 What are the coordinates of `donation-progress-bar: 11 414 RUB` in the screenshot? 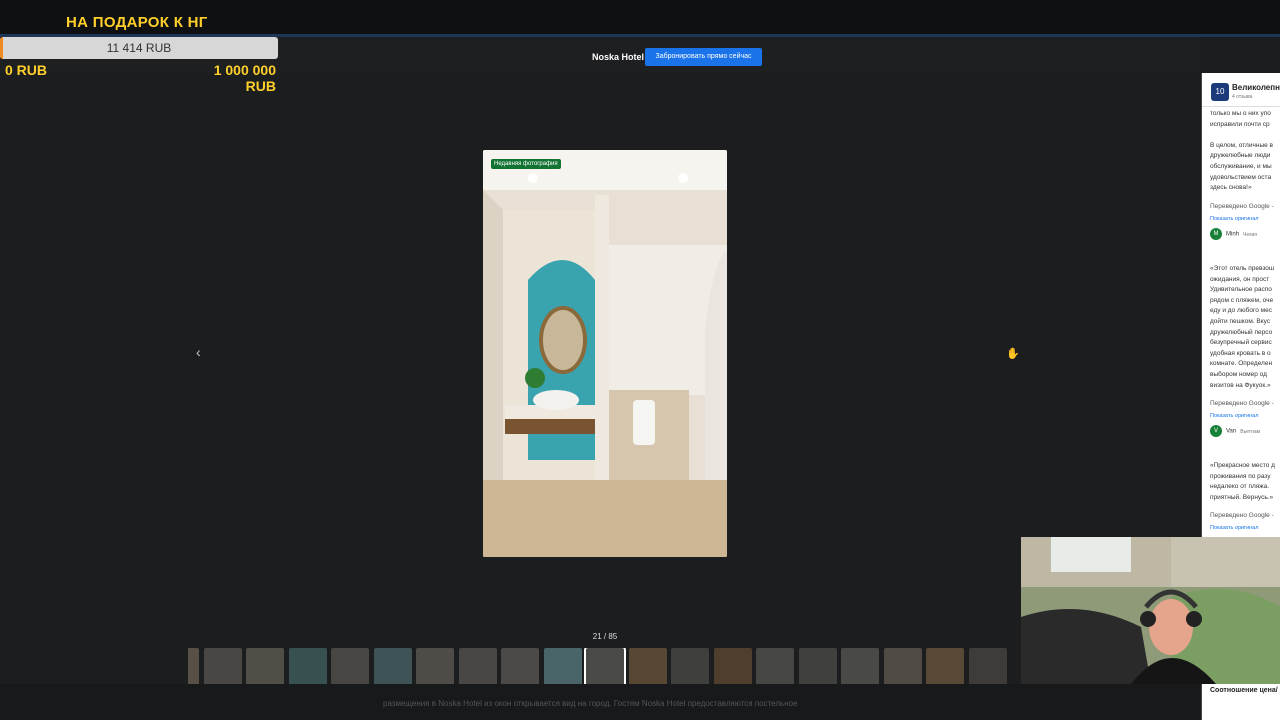 It's located at (139, 48).